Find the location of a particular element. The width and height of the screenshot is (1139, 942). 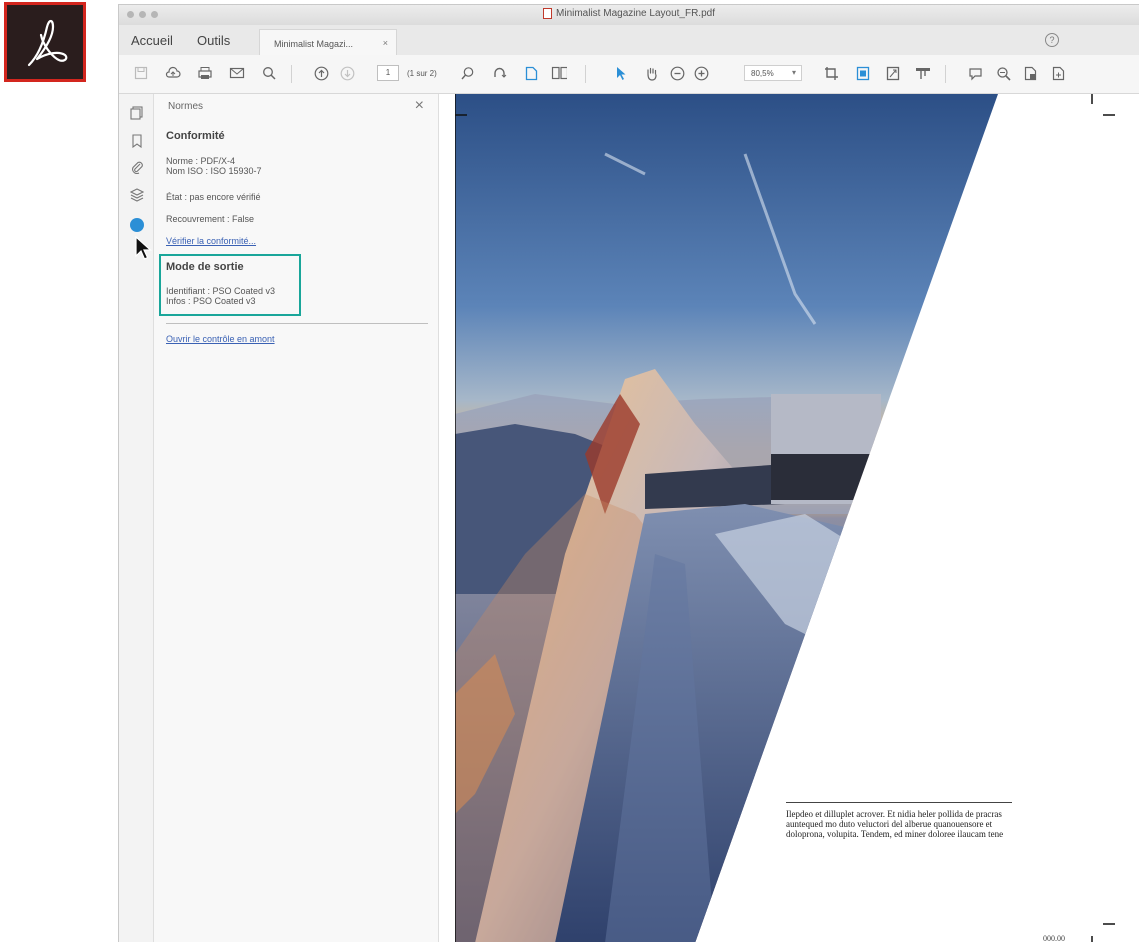

rotate-icon is located at coordinates (499, 73).